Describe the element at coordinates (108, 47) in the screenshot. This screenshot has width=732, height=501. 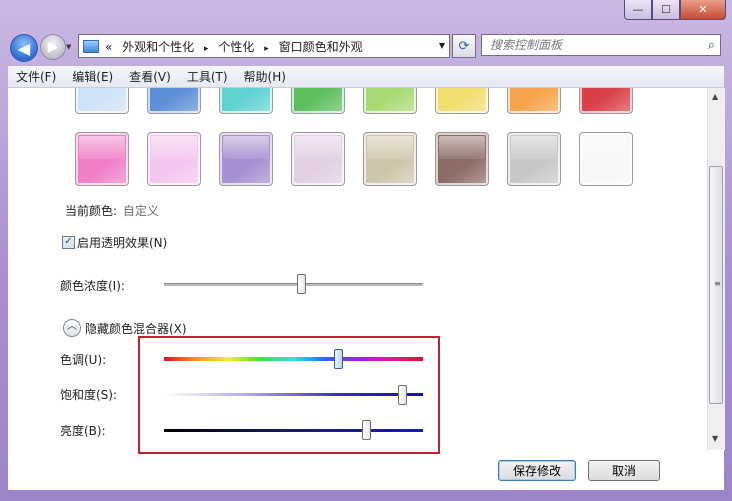
I see `breadcrumb-overflow: «` at that location.